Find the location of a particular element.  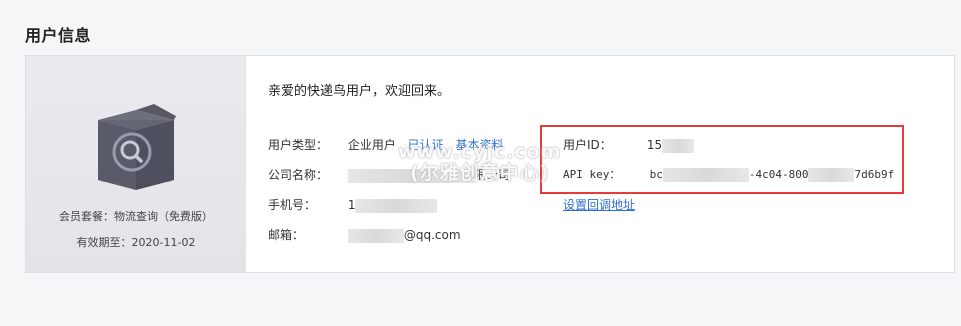

expire-label: 有效期至： is located at coordinates (104, 242).